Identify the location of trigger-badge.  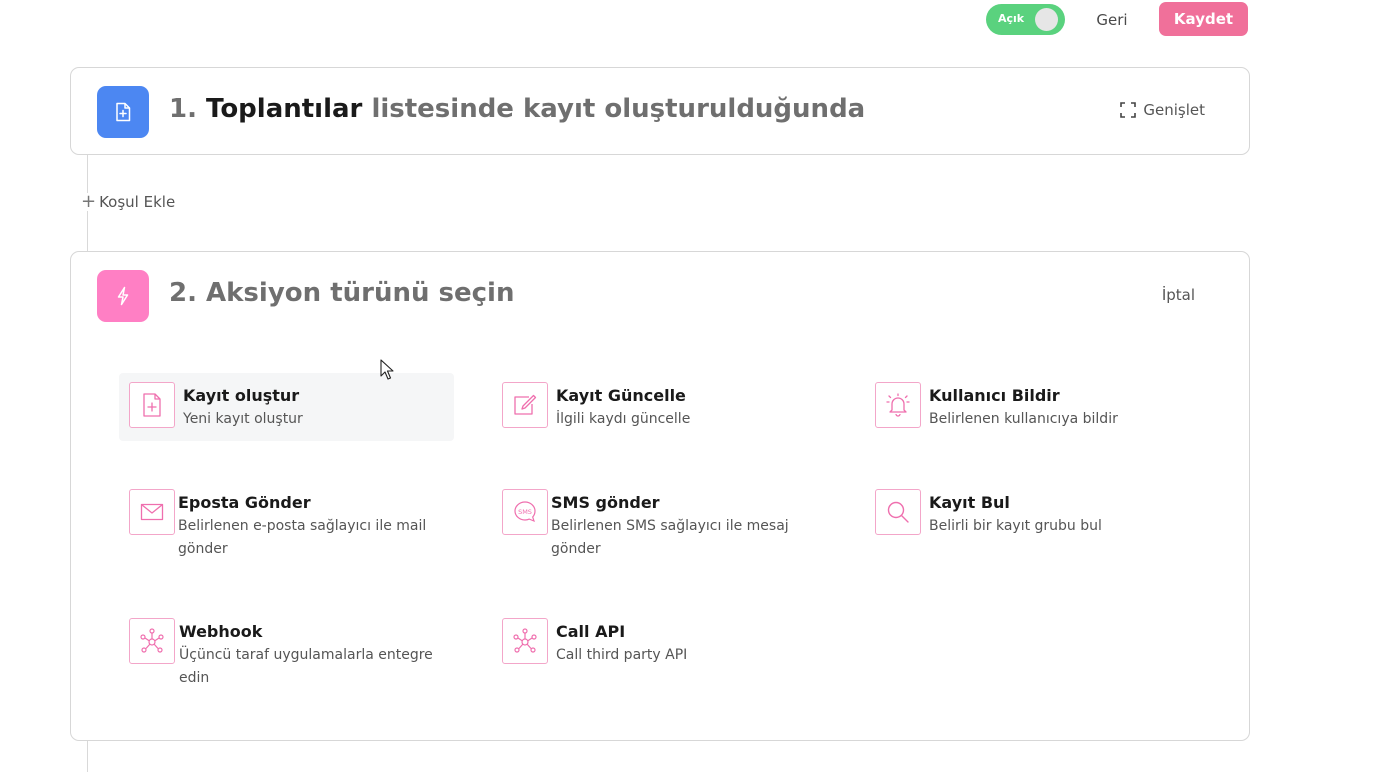
(123, 112).